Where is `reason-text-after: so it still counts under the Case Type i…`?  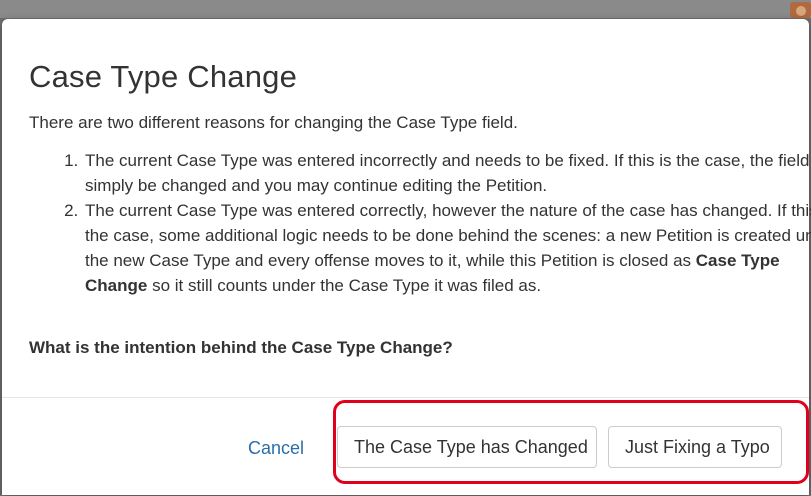 reason-text-after: so it still counts under the Case Type i… is located at coordinates (344, 285).